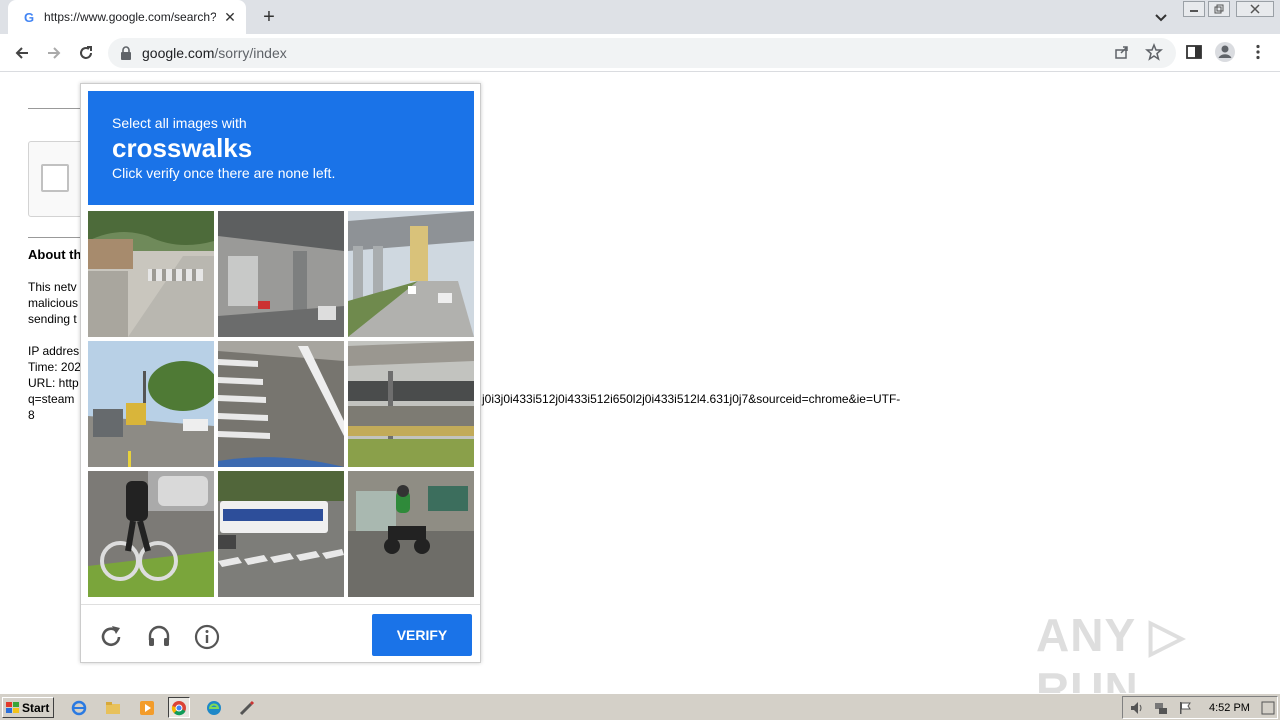 This screenshot has height=721, width=1280. Describe the element at coordinates (247, 707) in the screenshot. I see `pen-tool-icon` at that location.